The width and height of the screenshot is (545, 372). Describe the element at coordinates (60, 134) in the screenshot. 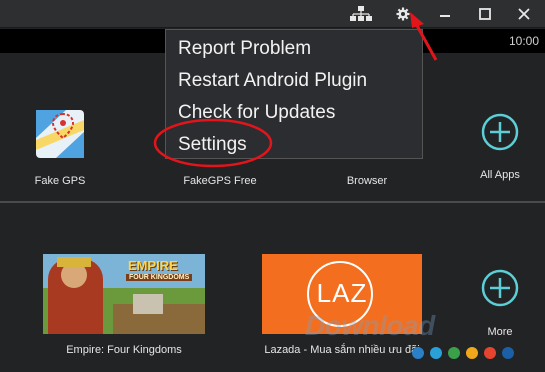

I see `map-pin-icon` at that location.